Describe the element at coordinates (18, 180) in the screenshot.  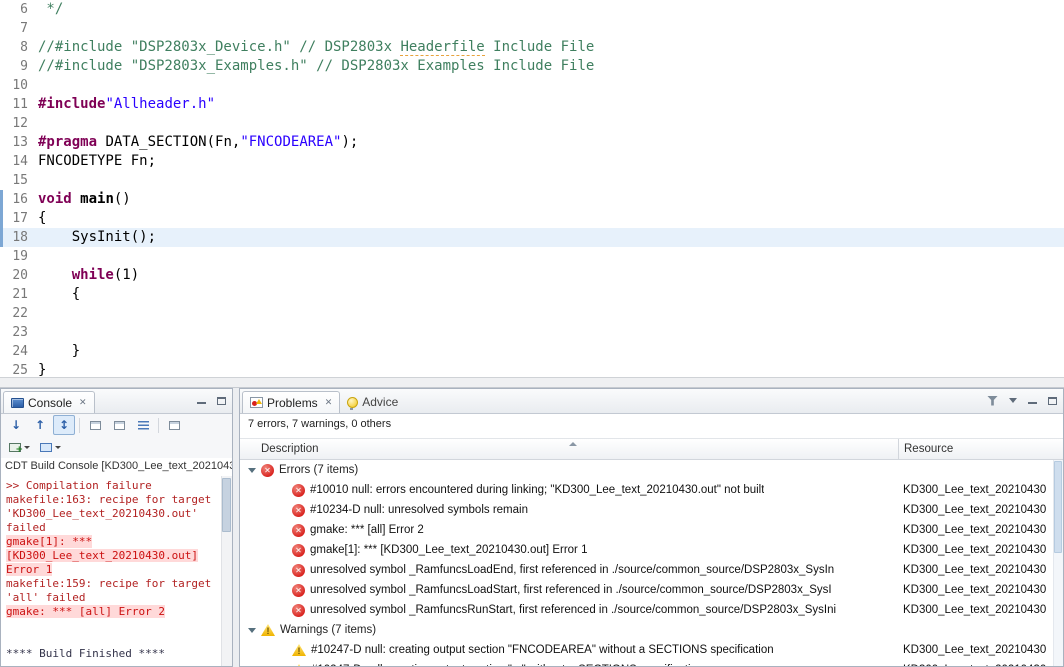
I see `line-number-15: 15` at that location.